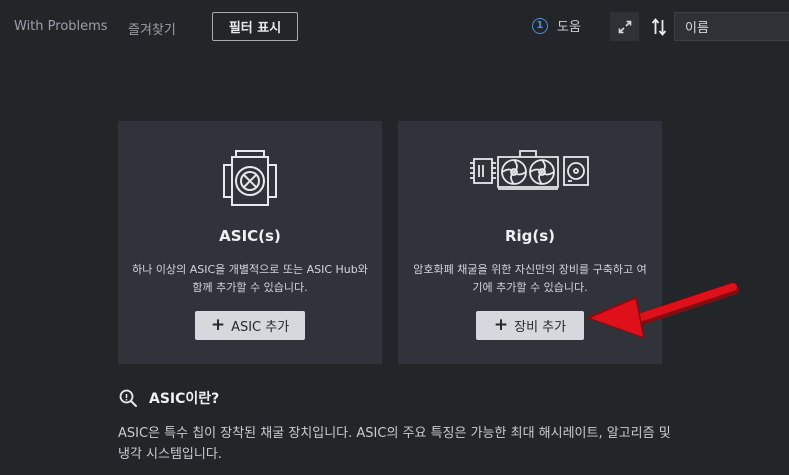 The width and height of the screenshot is (789, 475). I want to click on expand-button, so click(624, 26).